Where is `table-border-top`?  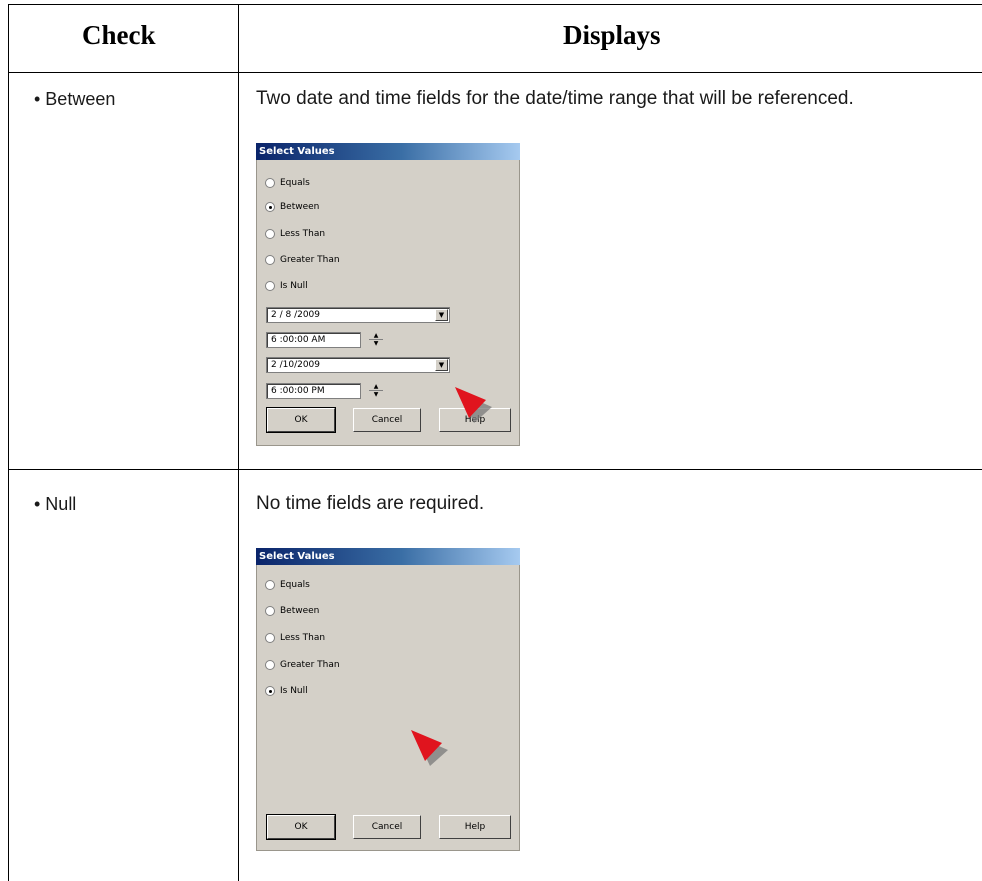
table-border-top is located at coordinates (495, 4).